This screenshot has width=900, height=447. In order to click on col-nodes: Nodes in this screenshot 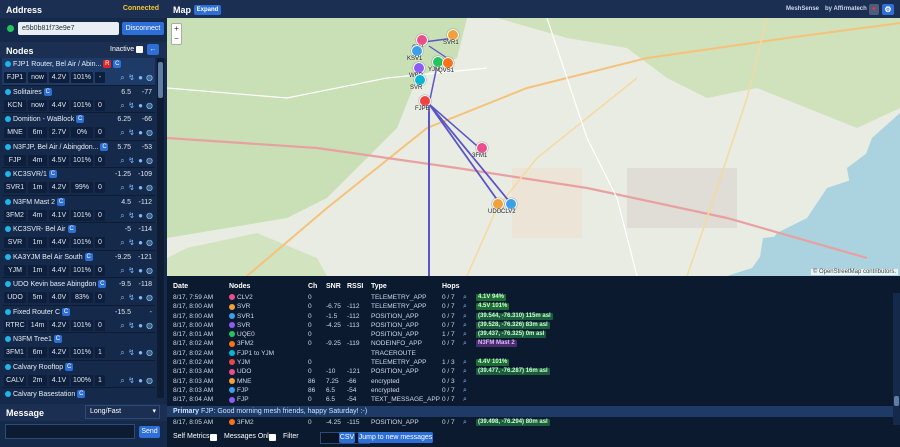, I will do `click(239, 287)`.